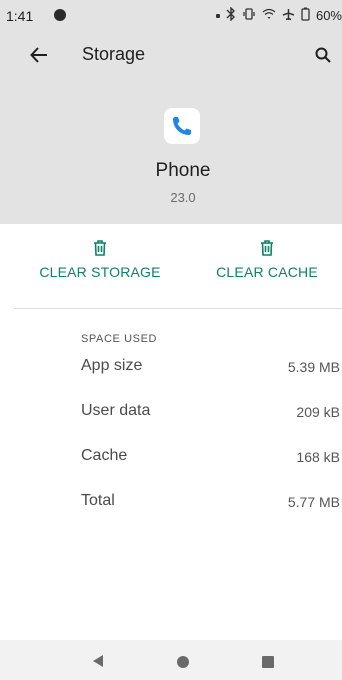 Image resolution: width=342 pixels, height=680 pixels. I want to click on storage-actions: CLEAR STORAGE CLEAR CACHE, so click(171, 266).